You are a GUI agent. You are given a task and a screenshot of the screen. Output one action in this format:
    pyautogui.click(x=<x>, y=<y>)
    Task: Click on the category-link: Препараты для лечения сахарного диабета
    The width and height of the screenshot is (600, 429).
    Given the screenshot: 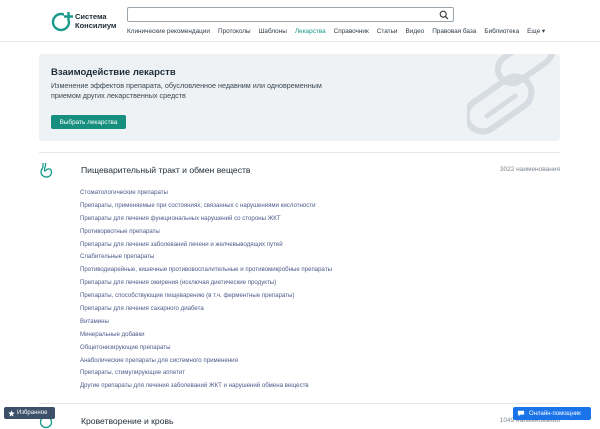 What is the action you would take?
    pyautogui.click(x=310, y=309)
    